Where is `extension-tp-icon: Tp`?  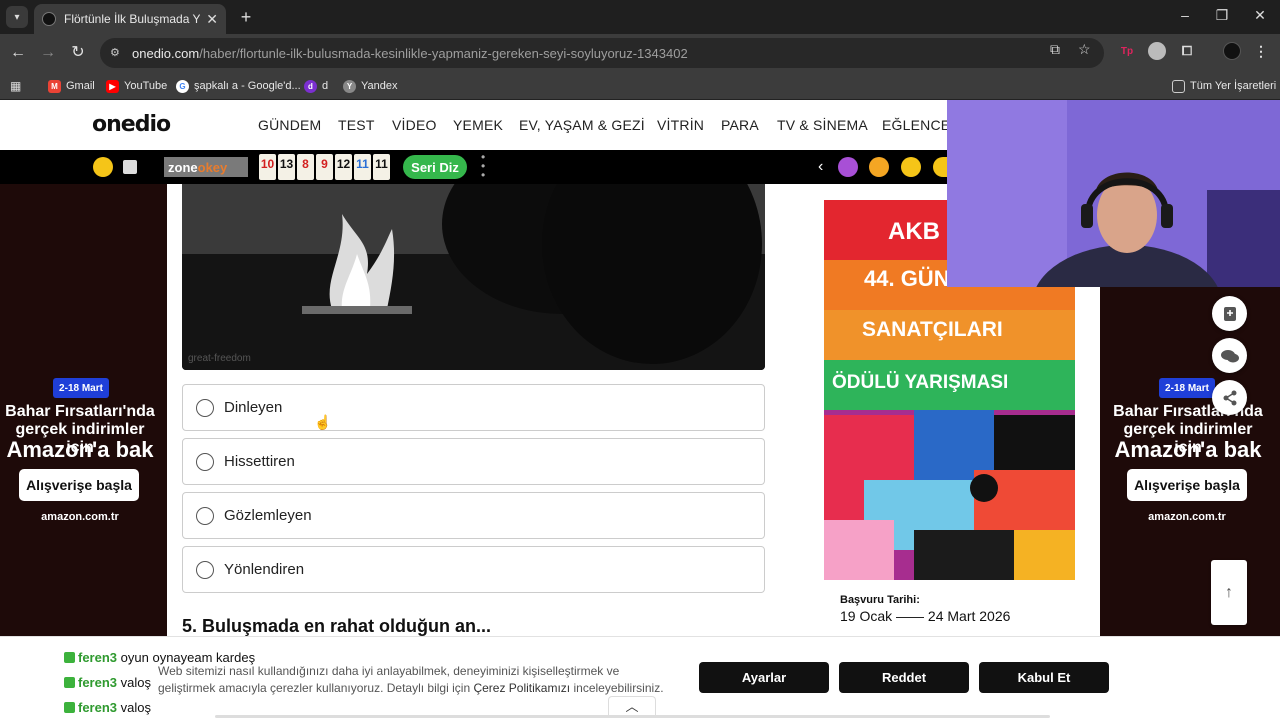
extension-tp-icon: Tp is located at coordinates (1127, 51).